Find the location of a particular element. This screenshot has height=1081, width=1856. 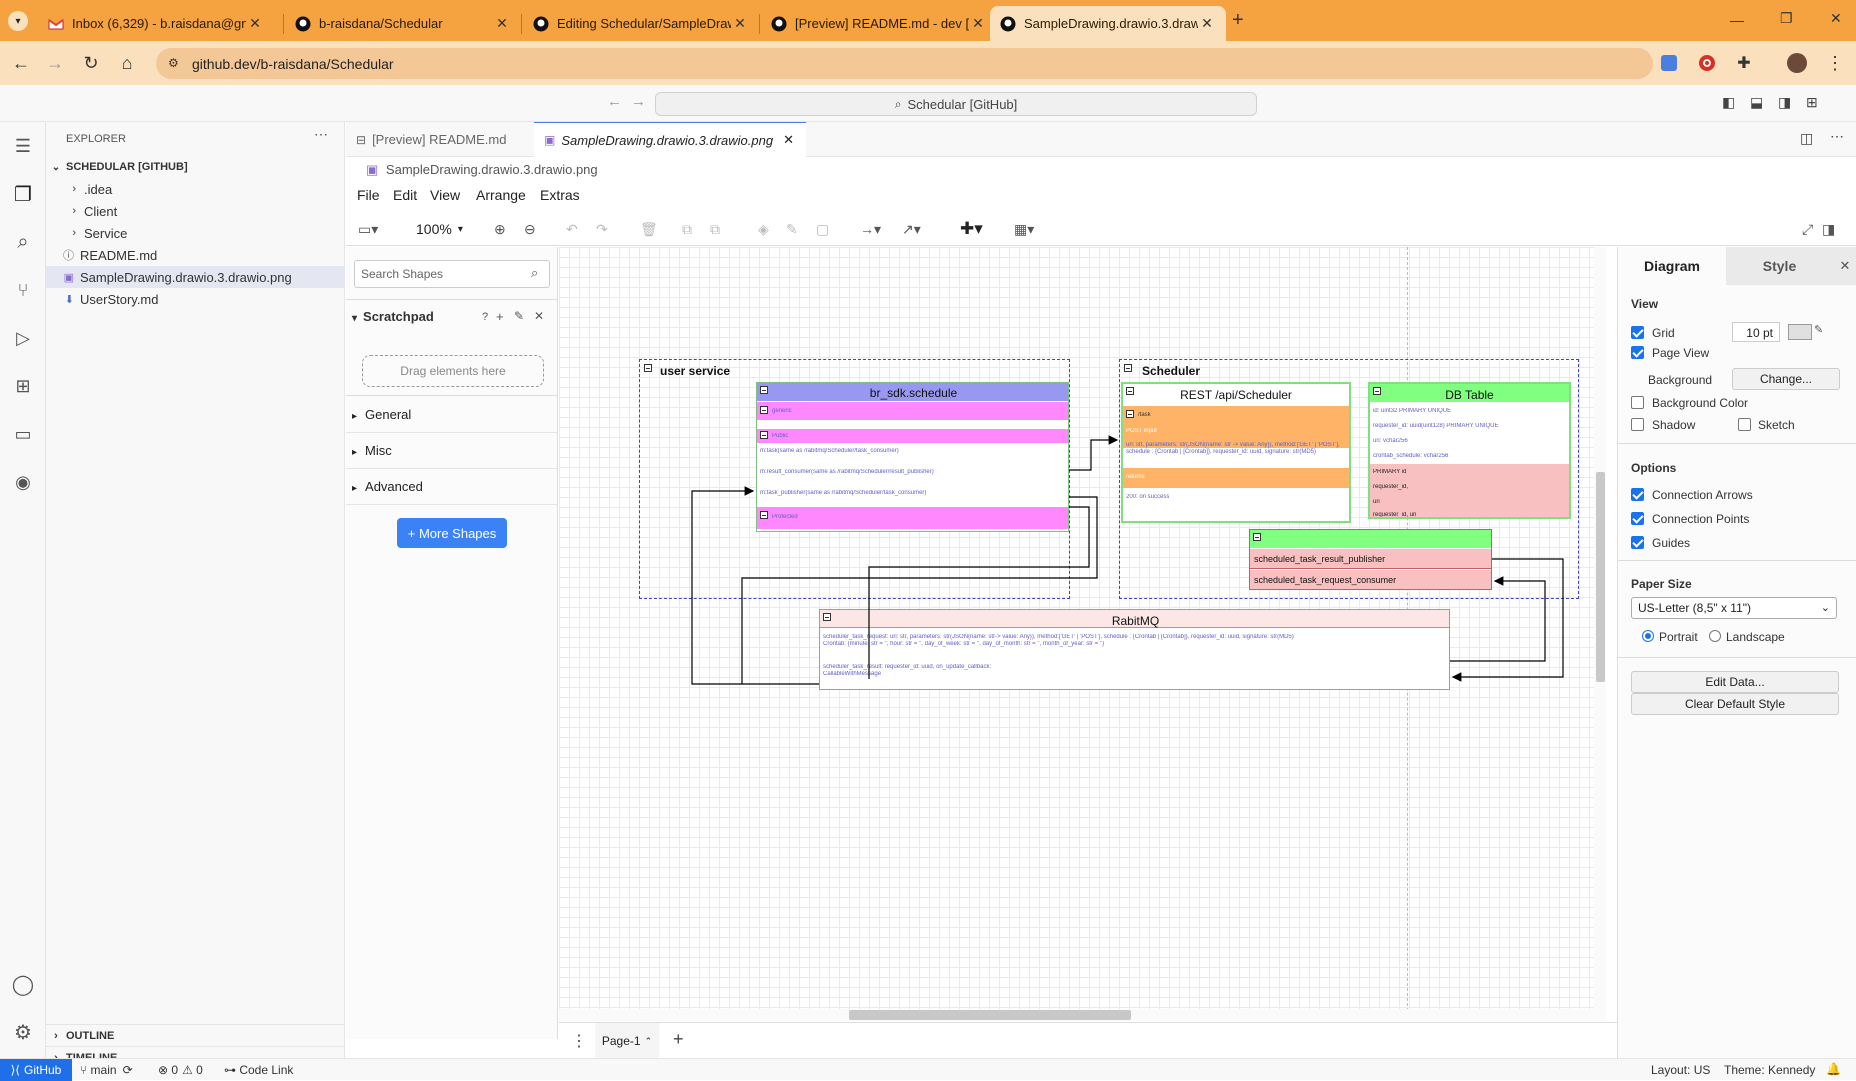

connection-points-checkbox is located at coordinates (1637, 518).